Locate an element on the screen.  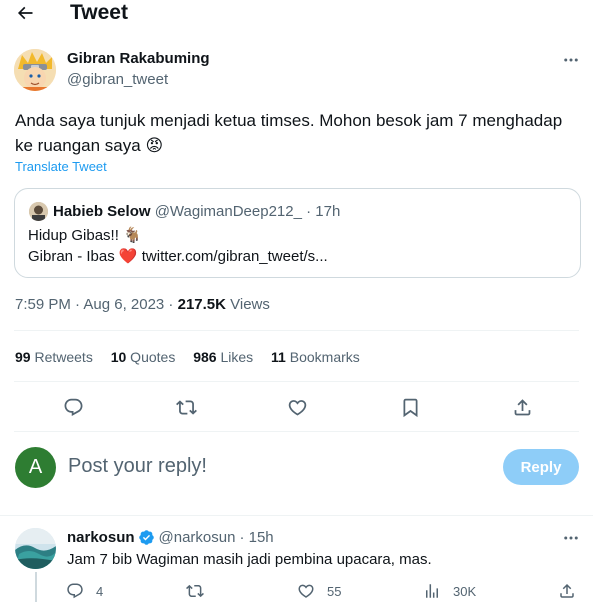
more-options-button is located at coordinates (571, 60).